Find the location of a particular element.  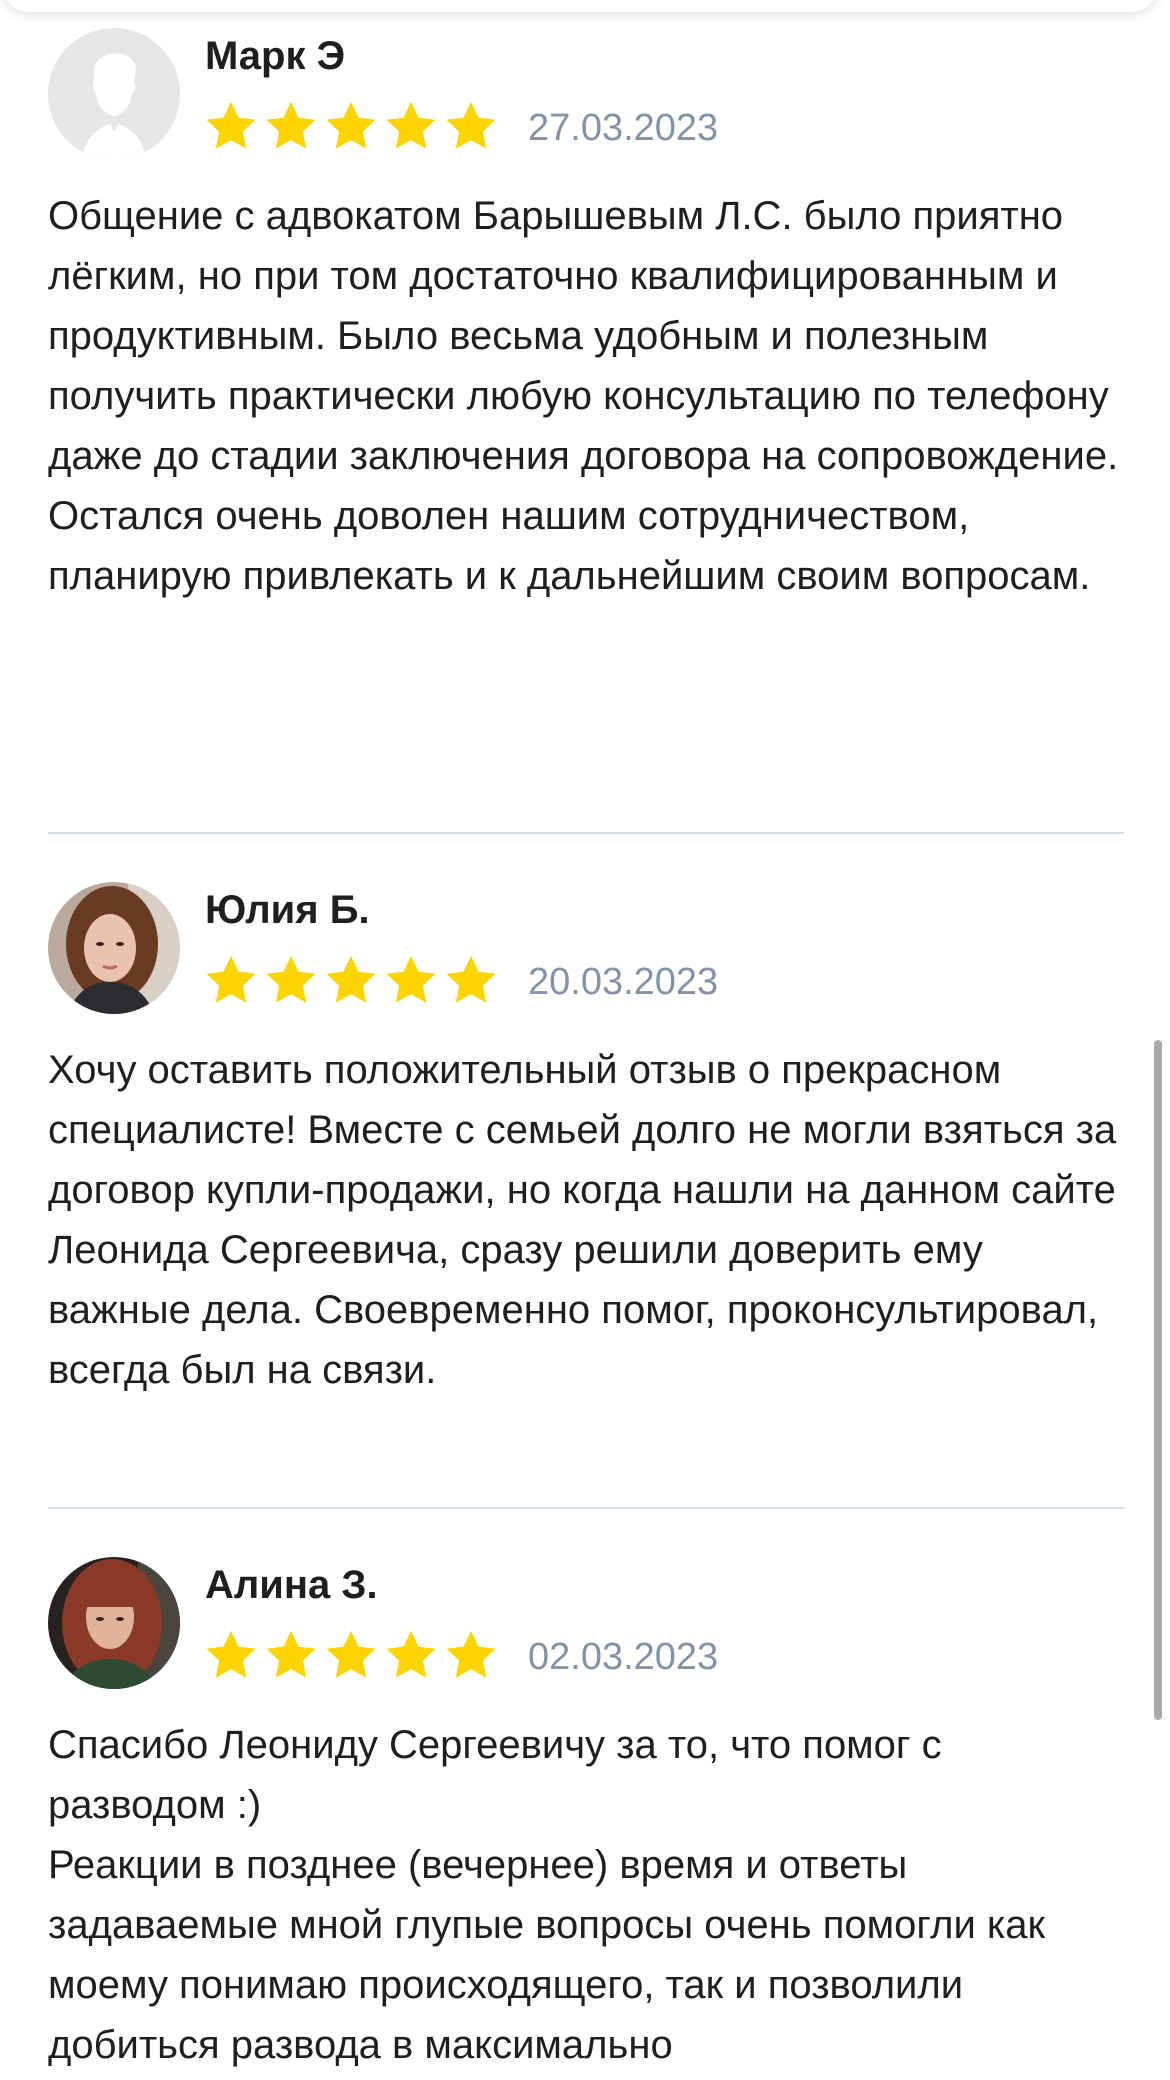

review-date: 02.03.2023 is located at coordinates (623, 1657).